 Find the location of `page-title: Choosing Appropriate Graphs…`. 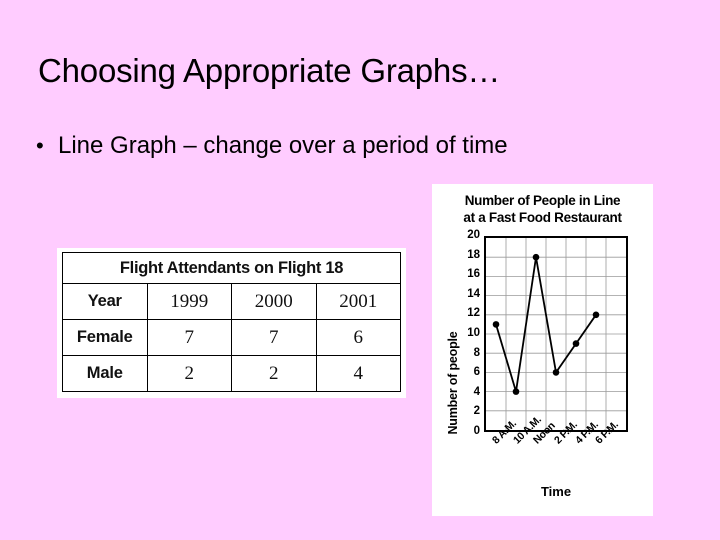

page-title: Choosing Appropriate Graphs… is located at coordinates (269, 70).